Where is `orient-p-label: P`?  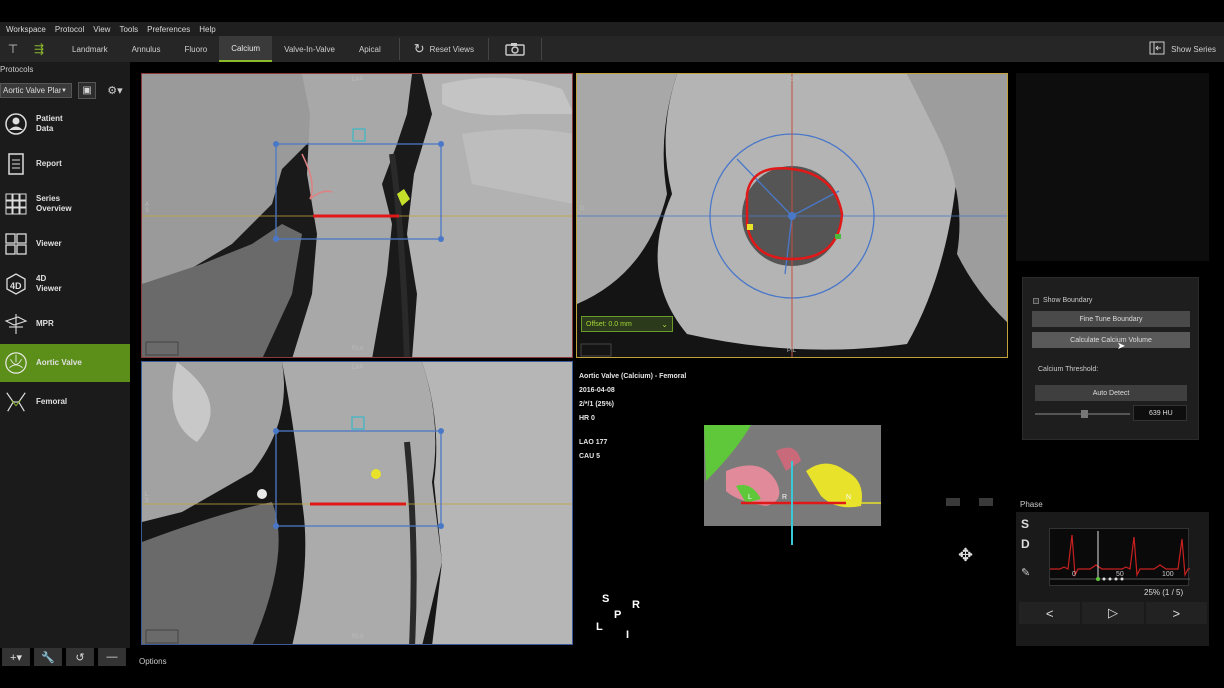
orient-p-label: P is located at coordinates (618, 615).